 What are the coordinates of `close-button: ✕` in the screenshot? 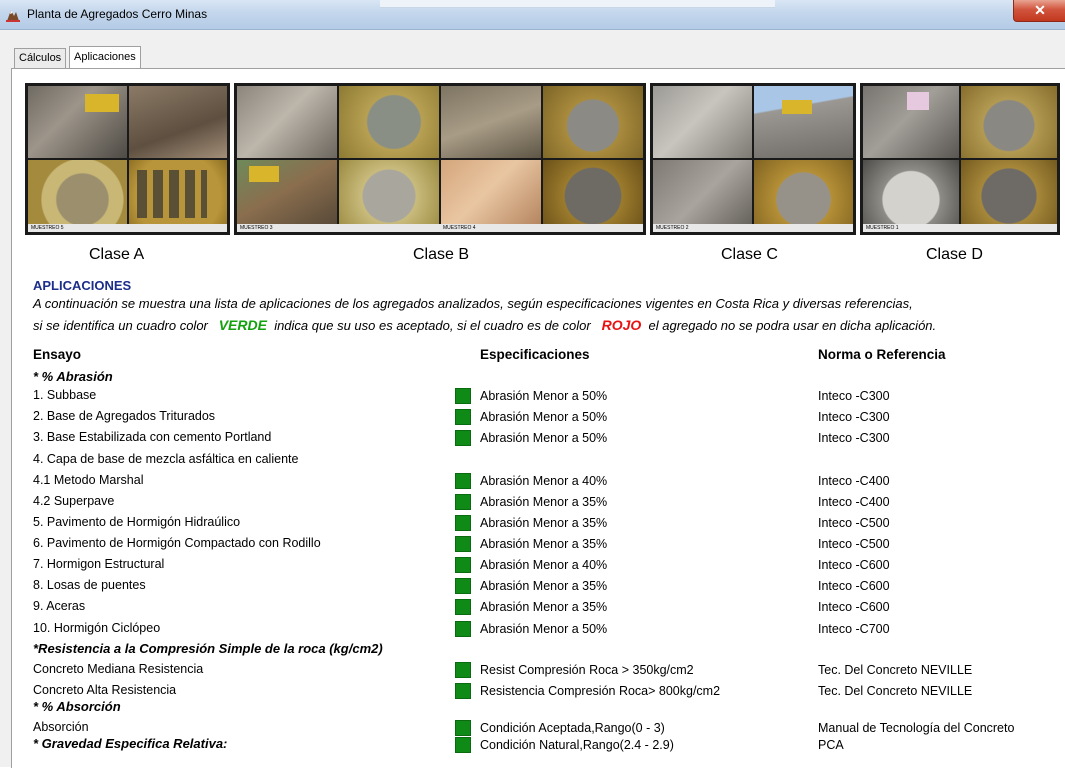 It's located at (1039, 11).